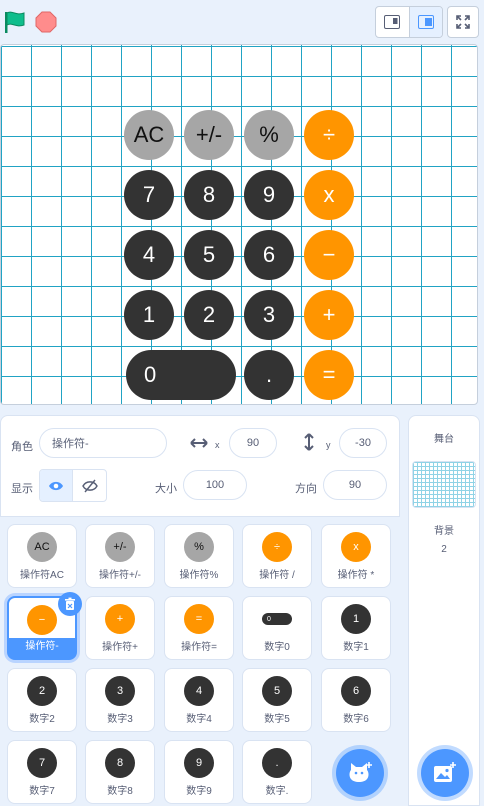  Describe the element at coordinates (209, 255) in the screenshot. I see `calc-key-5: 5` at that location.